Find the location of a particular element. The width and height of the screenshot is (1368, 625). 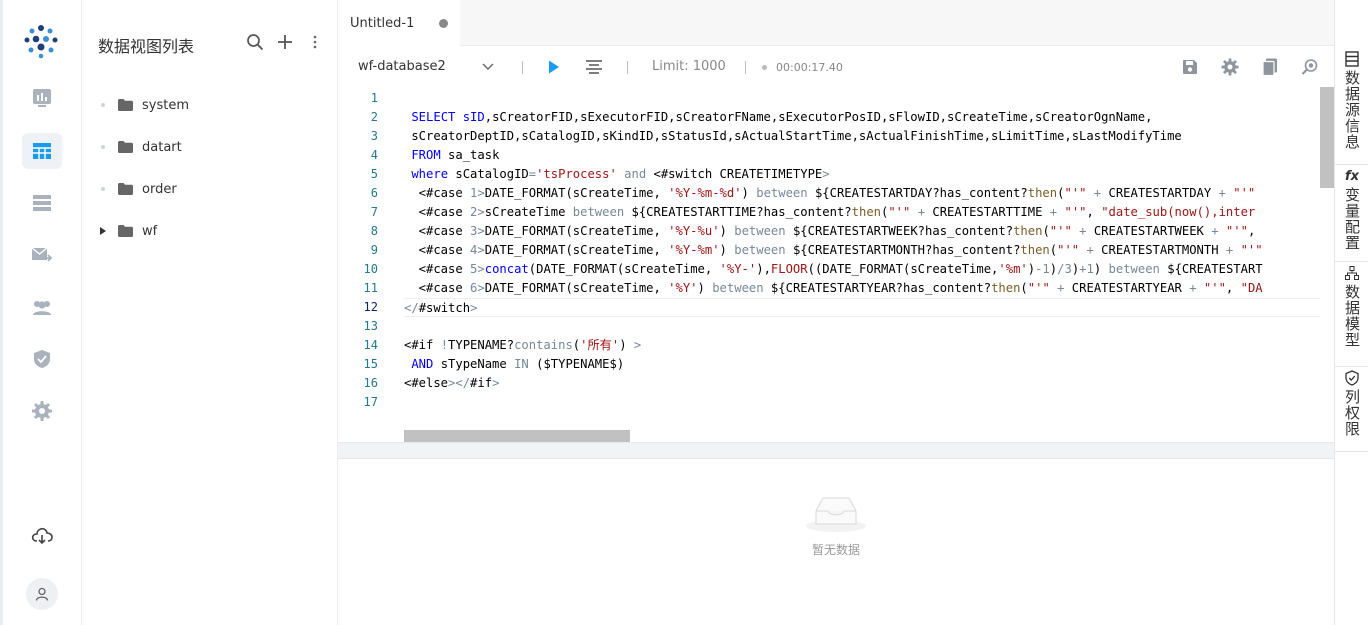

line-number: 1 is located at coordinates (374, 98).